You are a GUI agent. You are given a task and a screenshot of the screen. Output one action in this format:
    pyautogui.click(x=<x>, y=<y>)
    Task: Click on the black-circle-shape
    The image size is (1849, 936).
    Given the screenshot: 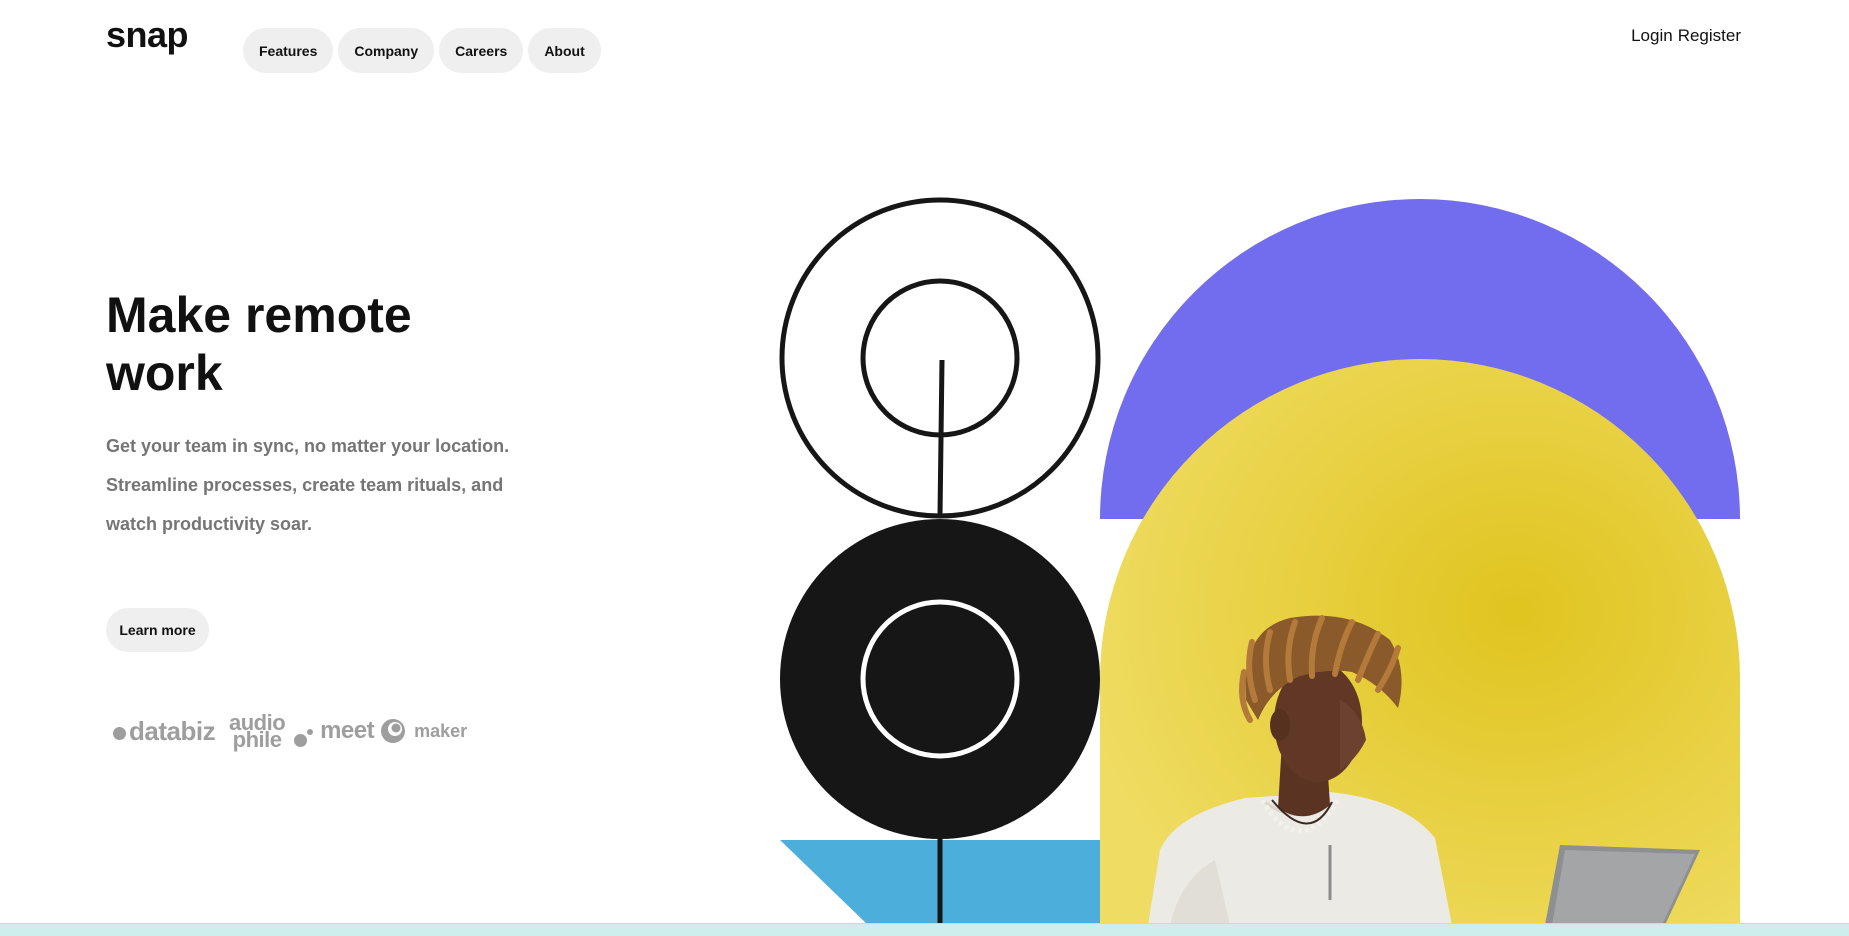 What is the action you would take?
    pyautogui.click(x=940, y=679)
    